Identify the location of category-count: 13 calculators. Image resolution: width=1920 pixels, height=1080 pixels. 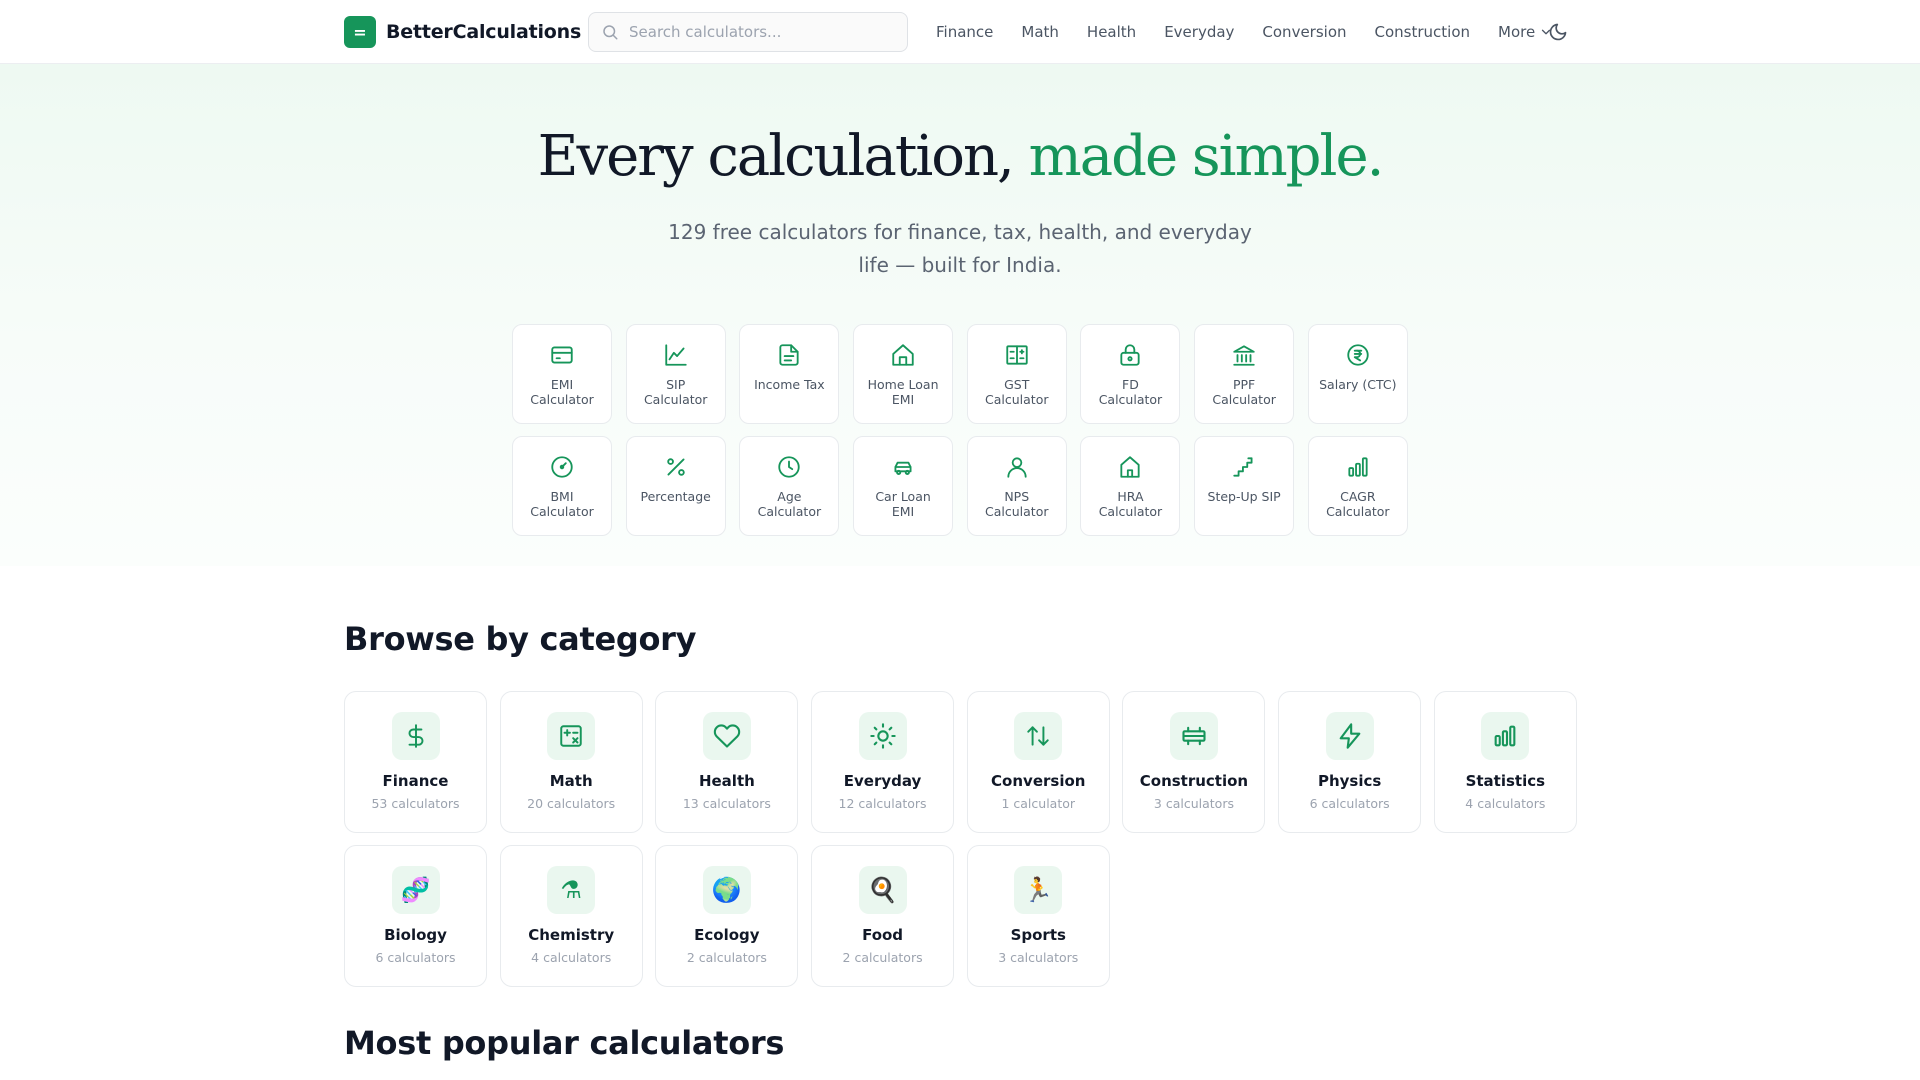
(726, 803).